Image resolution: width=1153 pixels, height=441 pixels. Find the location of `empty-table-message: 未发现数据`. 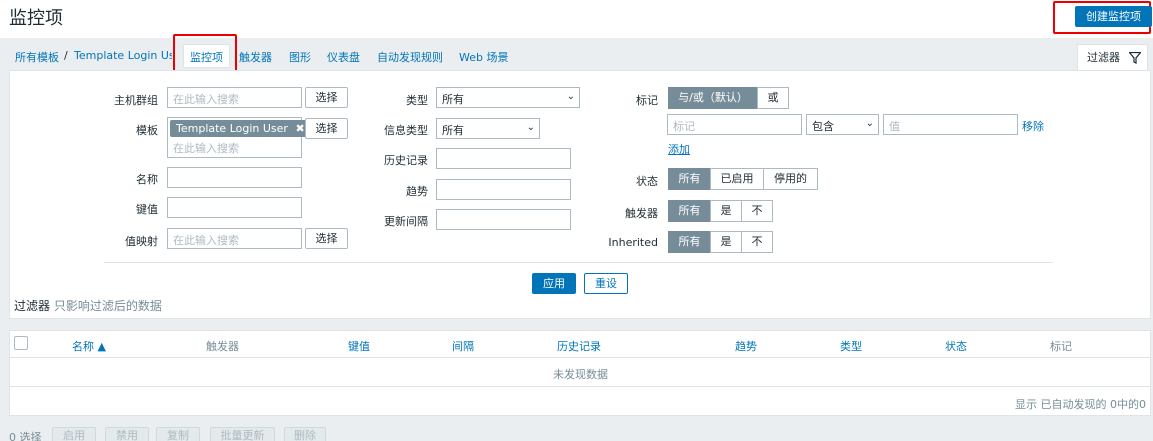

empty-table-message: 未发现数据 is located at coordinates (580, 374).